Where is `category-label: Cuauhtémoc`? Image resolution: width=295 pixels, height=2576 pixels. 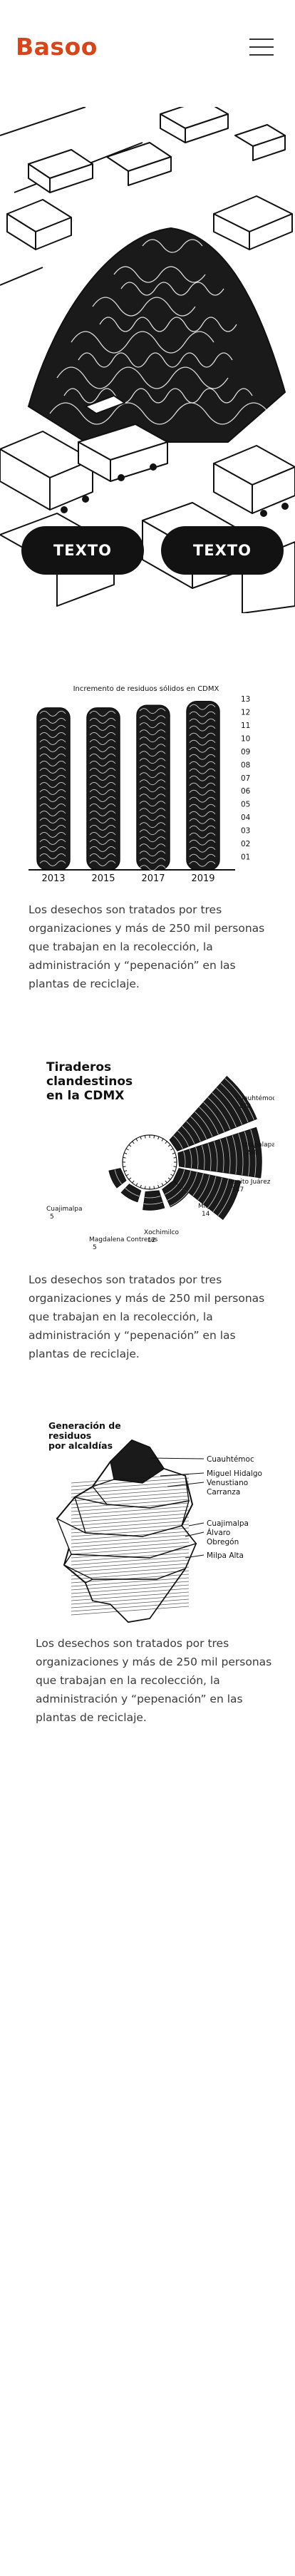
category-label: Cuauhtémoc is located at coordinates (254, 1098).